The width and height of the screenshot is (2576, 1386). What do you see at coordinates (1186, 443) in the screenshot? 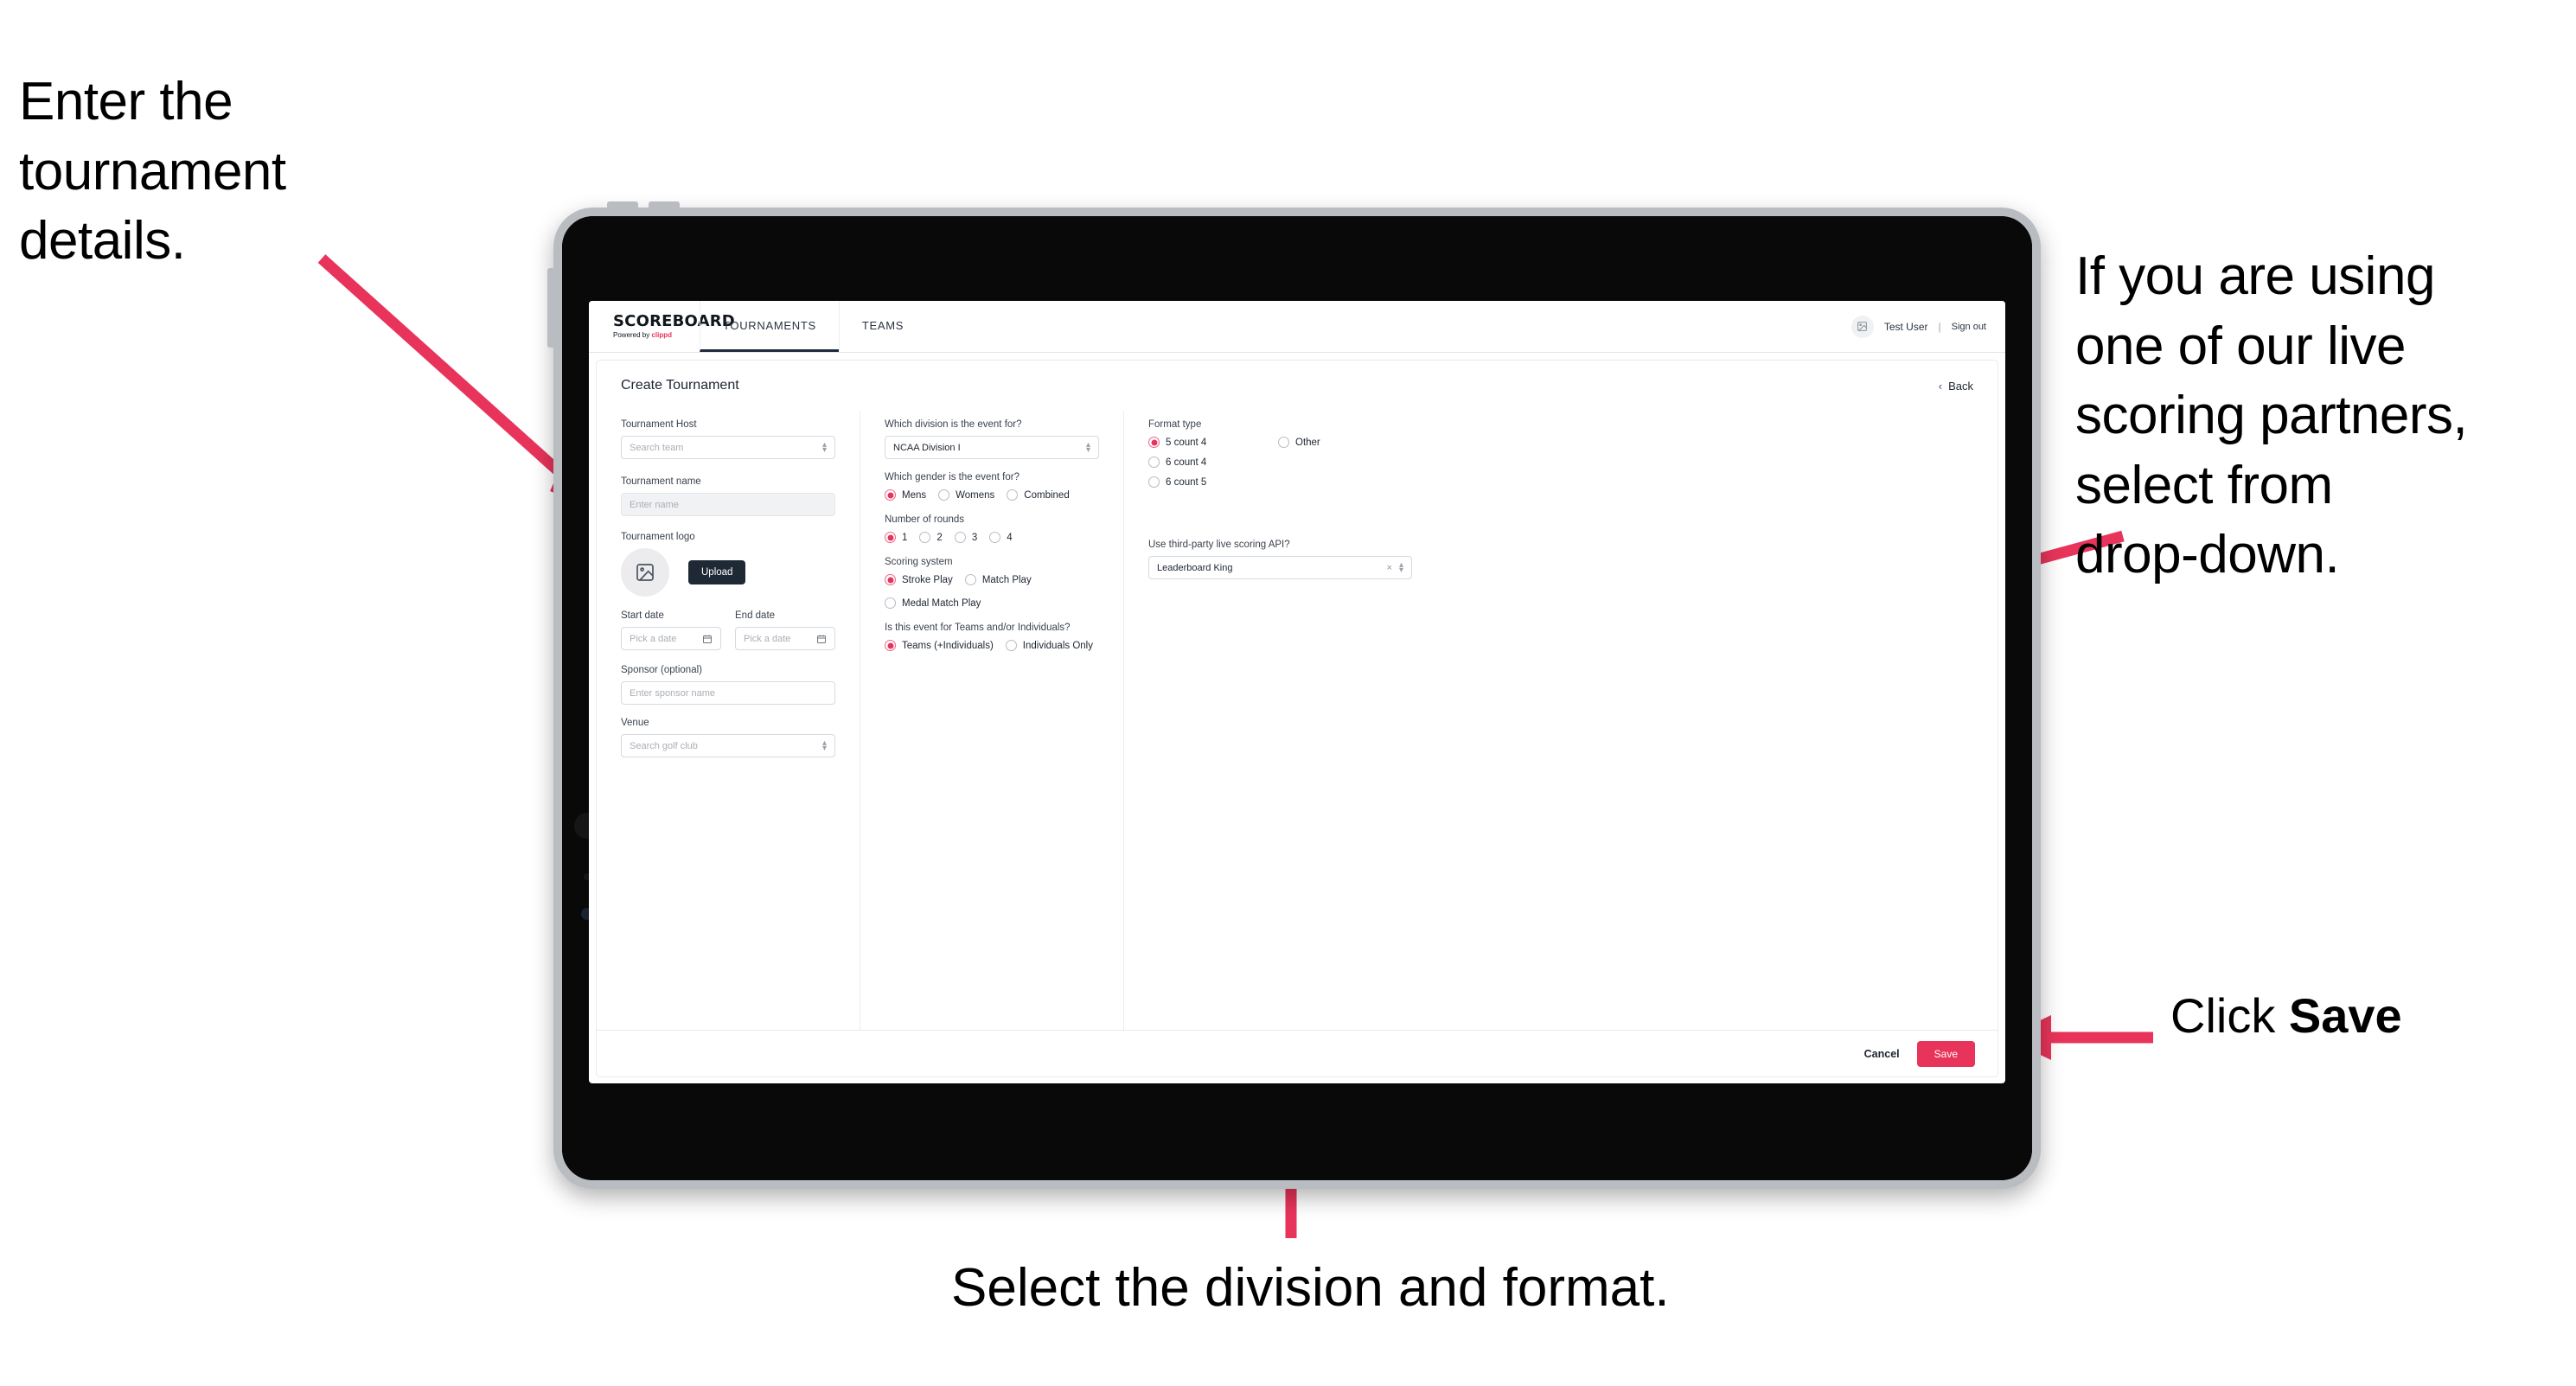
I see `radio-format-5-count-4-label: 5 count 4` at bounding box center [1186, 443].